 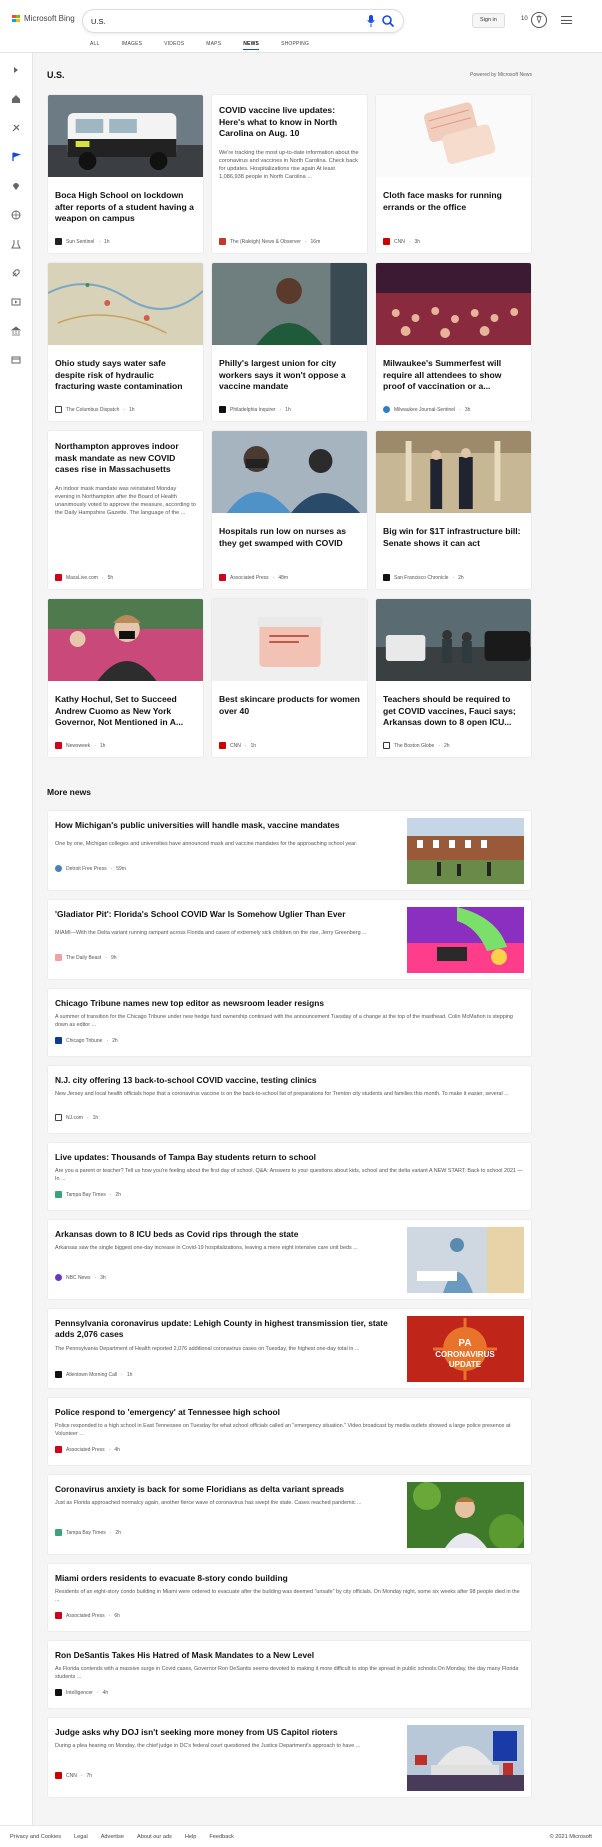 I want to click on tab-all: ALL, so click(x=95, y=45).